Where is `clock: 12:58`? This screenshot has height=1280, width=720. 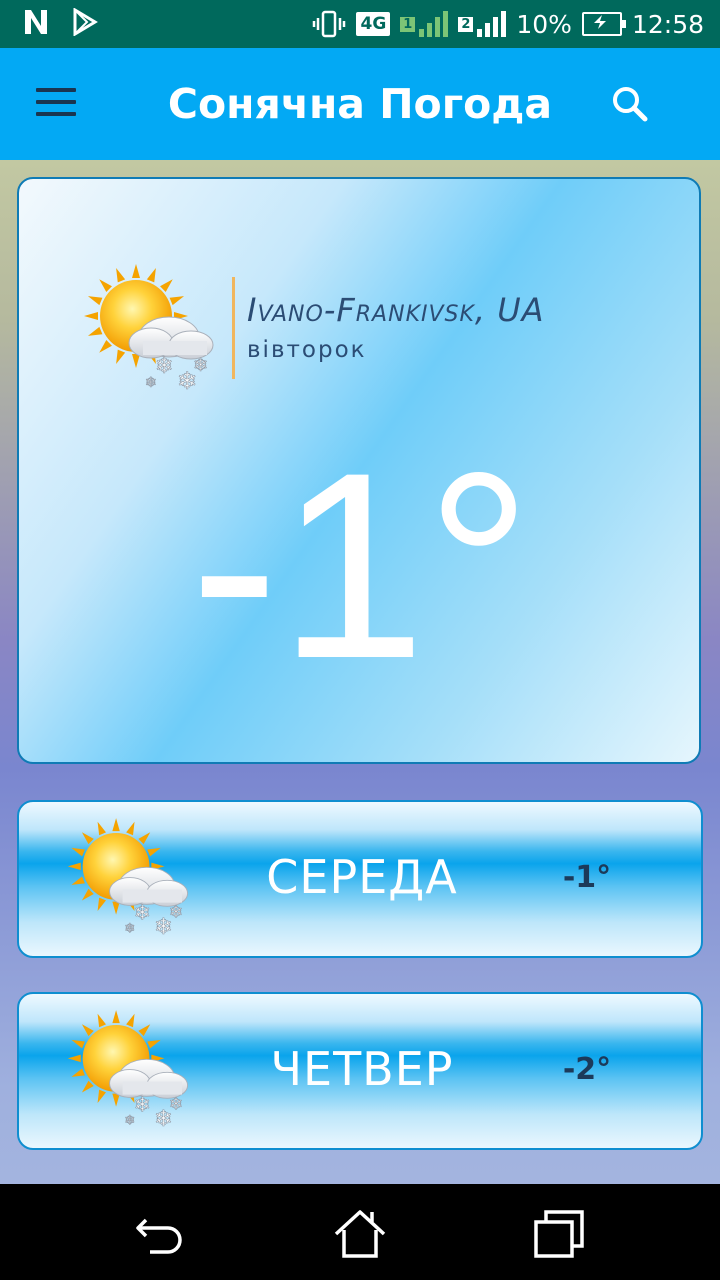 clock: 12:58 is located at coordinates (667, 24).